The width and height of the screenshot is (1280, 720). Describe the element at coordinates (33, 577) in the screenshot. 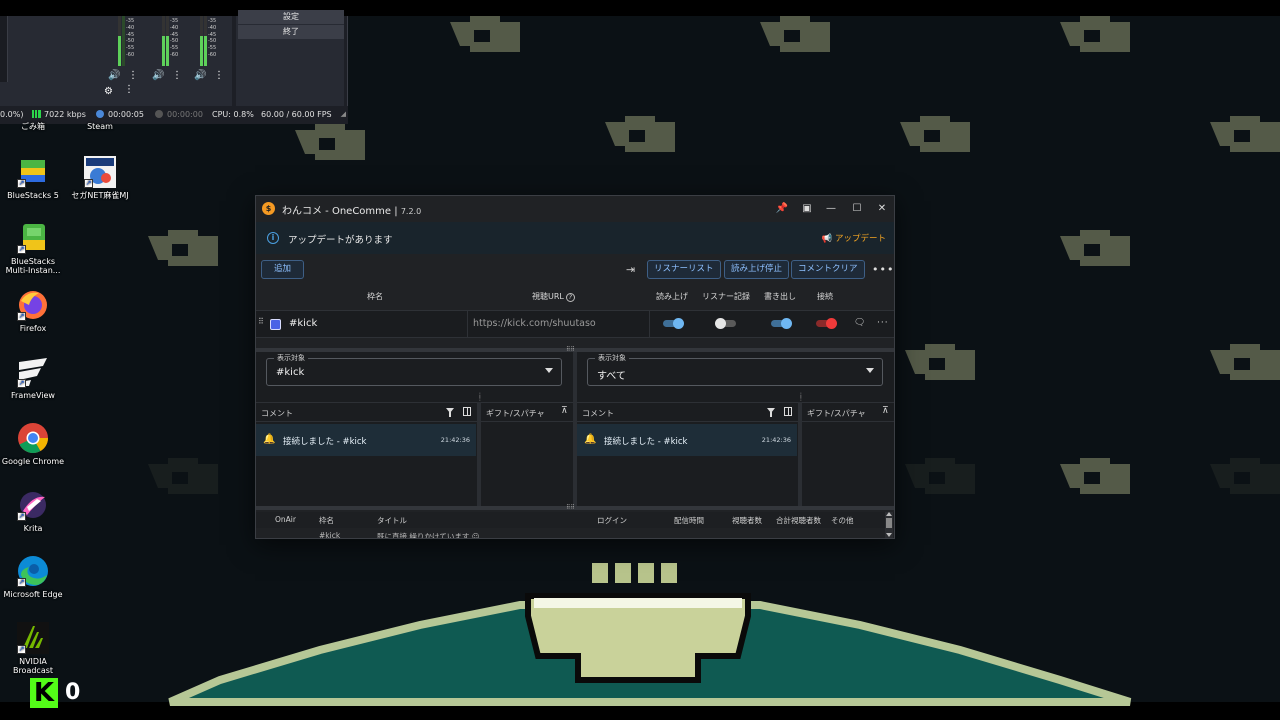

I see `desktop-icon-edge: ↗ Microsoft Edge` at that location.